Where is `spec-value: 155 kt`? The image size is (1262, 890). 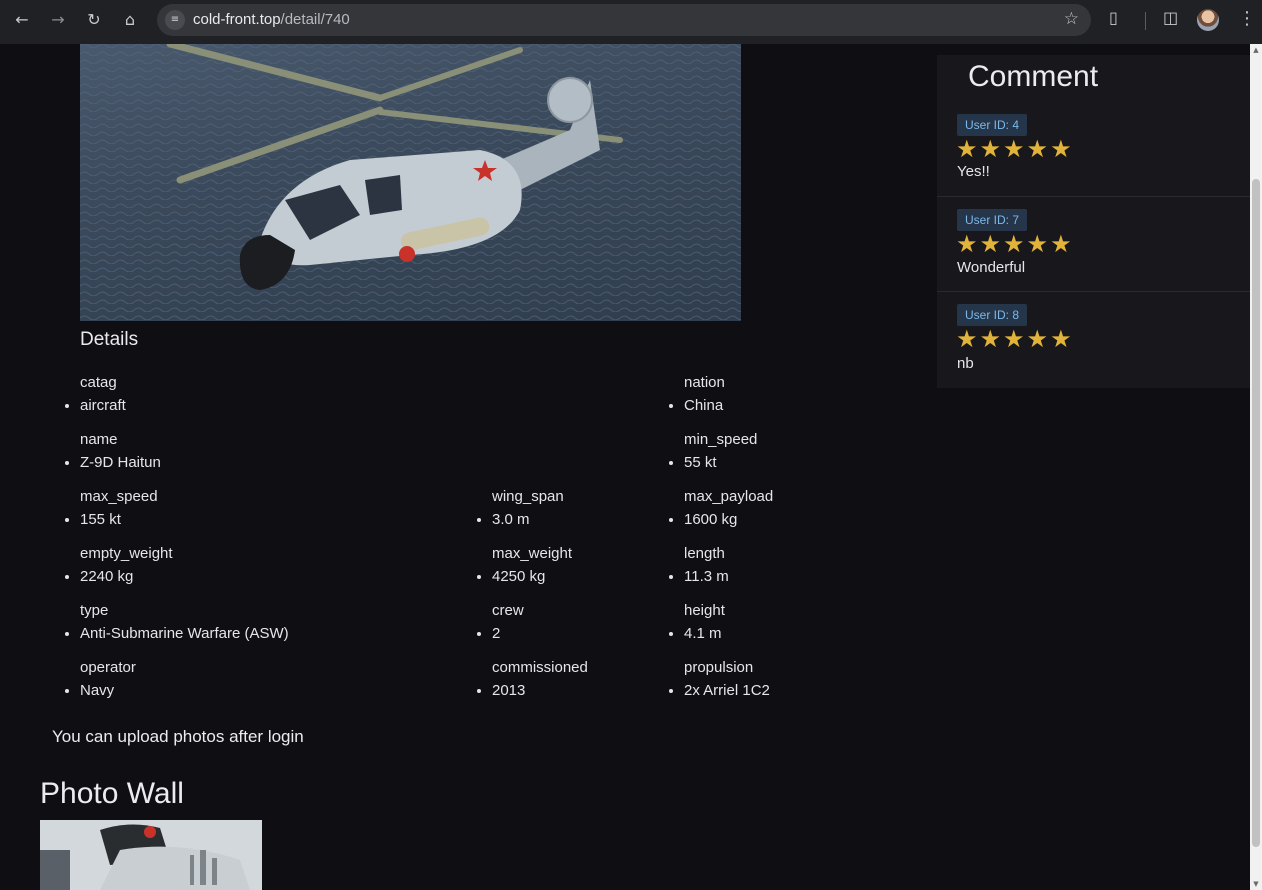 spec-value: 155 kt is located at coordinates (119, 519).